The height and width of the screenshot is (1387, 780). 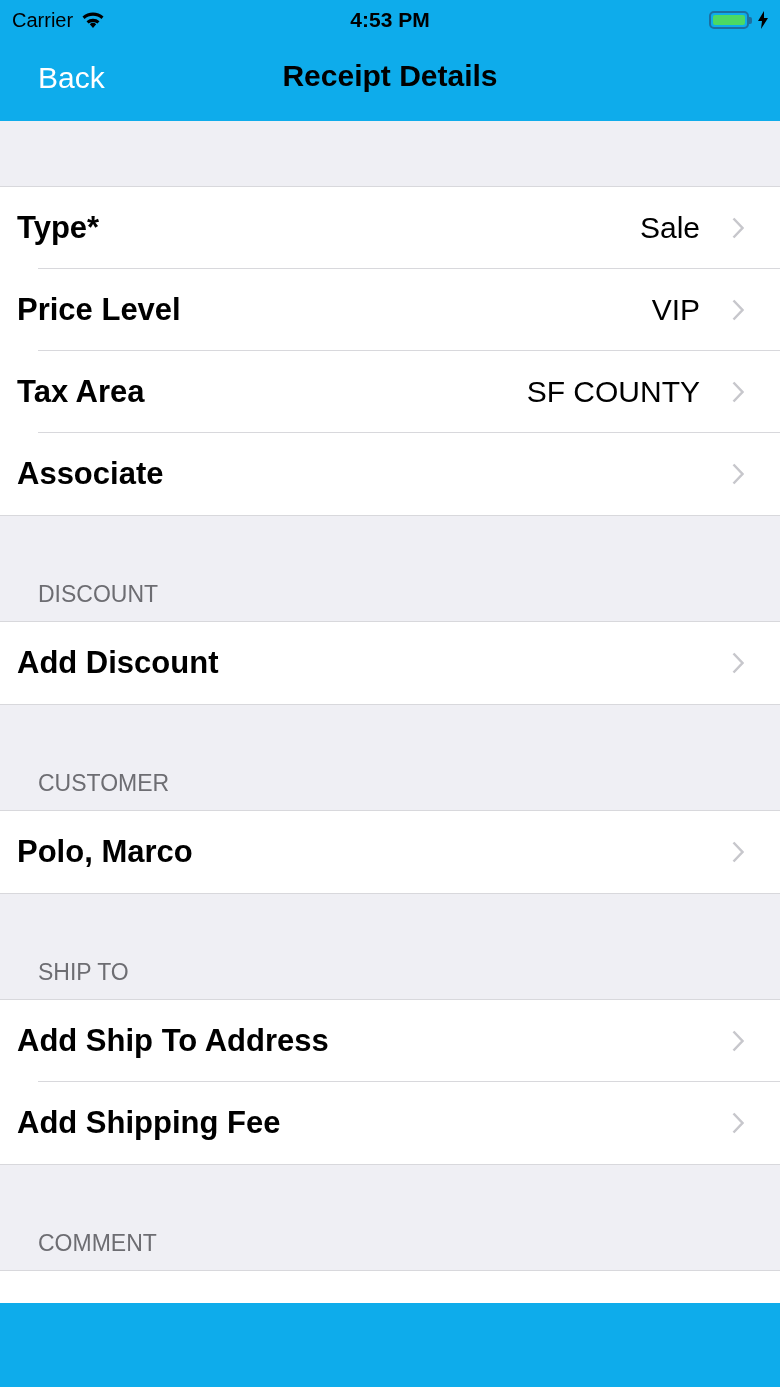 I want to click on section-header: SHIP TO, so click(x=83, y=972).